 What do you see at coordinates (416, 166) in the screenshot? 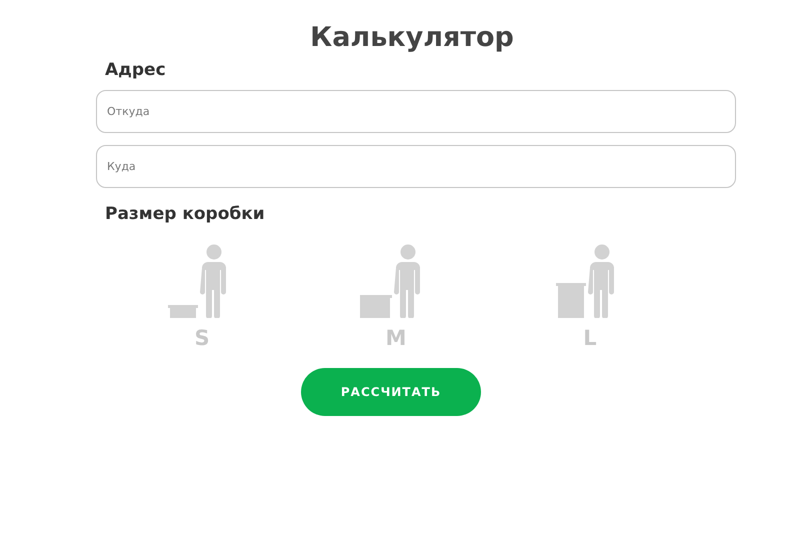
I see `address-field: Куда` at bounding box center [416, 166].